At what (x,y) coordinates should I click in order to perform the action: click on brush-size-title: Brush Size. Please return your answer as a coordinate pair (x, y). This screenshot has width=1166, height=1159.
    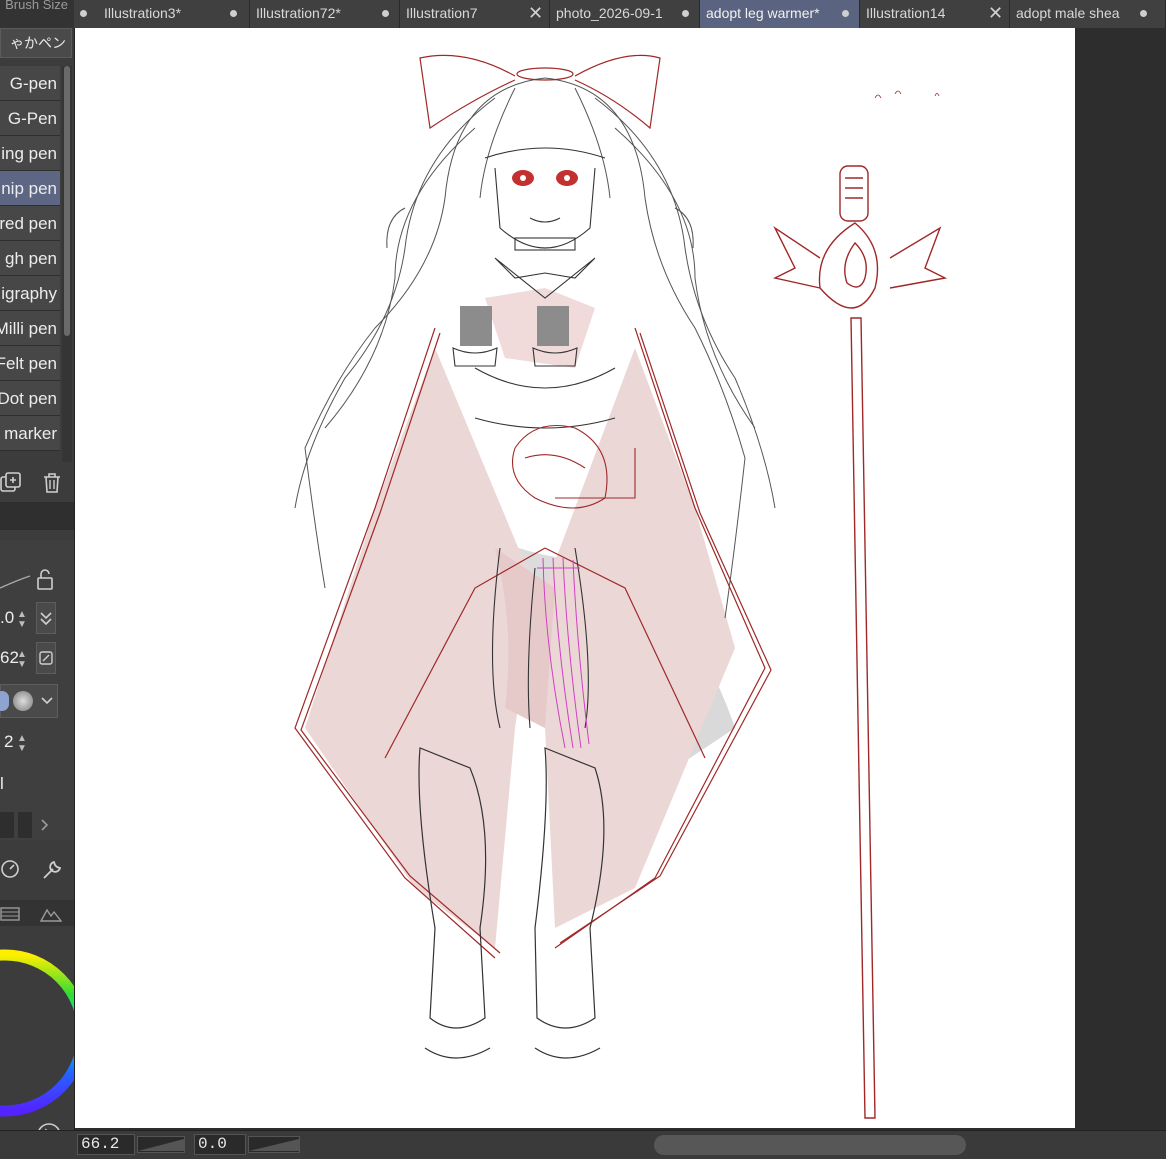
    Looking at the image, I should click on (36, 6).